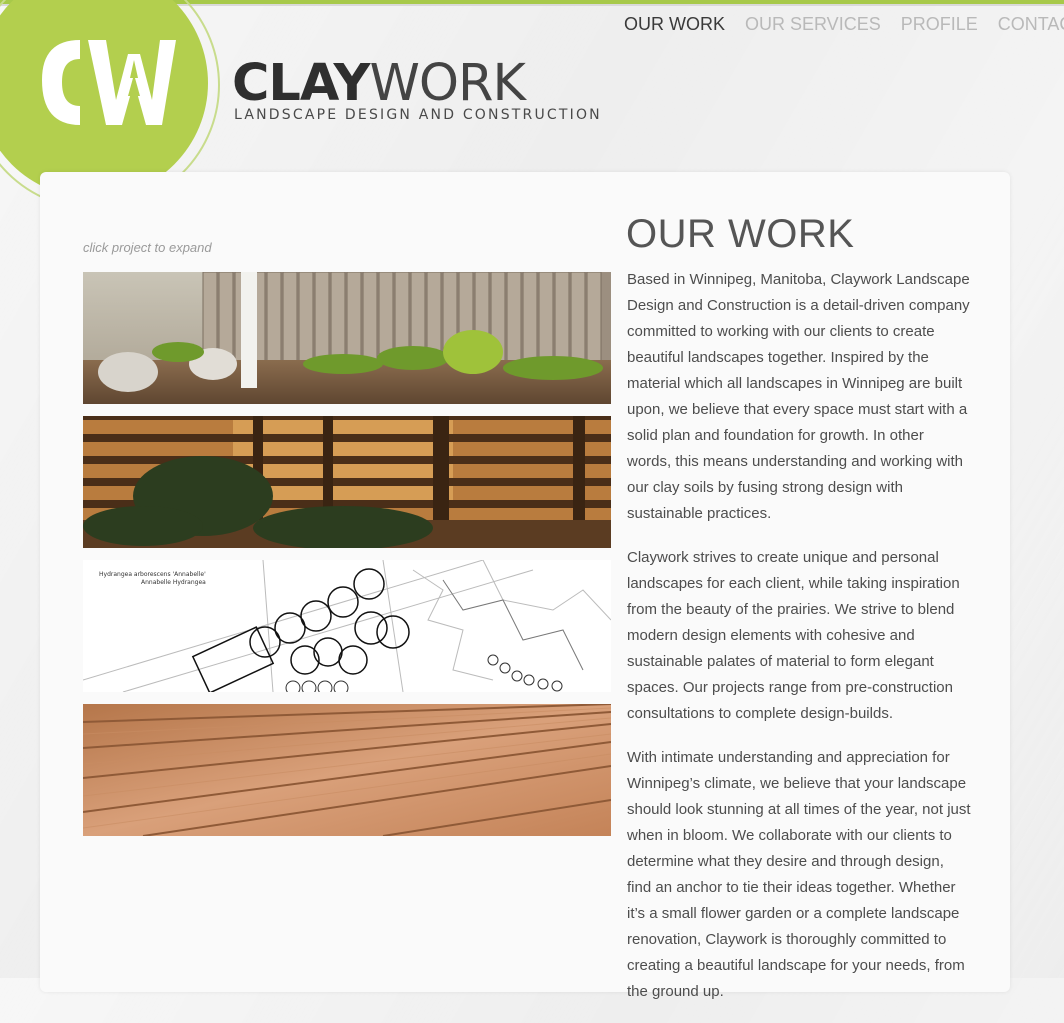  Describe the element at coordinates (347, 482) in the screenshot. I see `project-thumbnail-slat-fence` at that location.